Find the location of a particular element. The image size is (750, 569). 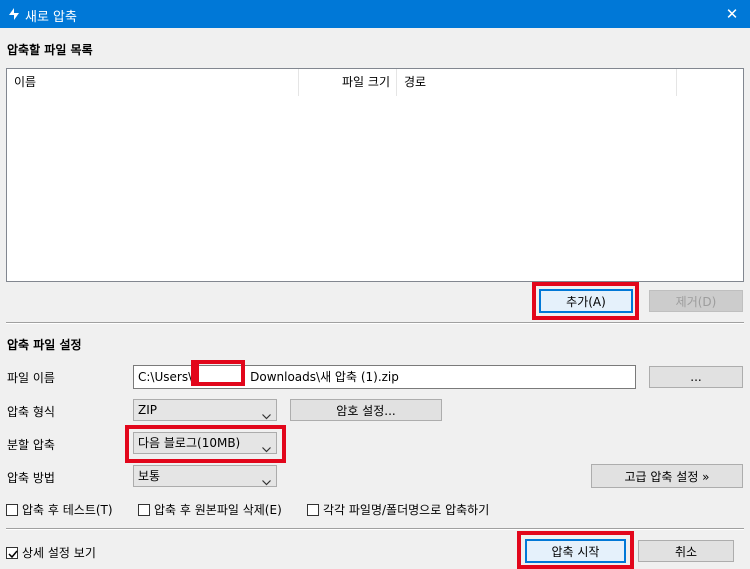

column-header-size: 파일 크기 is located at coordinates (348, 82).